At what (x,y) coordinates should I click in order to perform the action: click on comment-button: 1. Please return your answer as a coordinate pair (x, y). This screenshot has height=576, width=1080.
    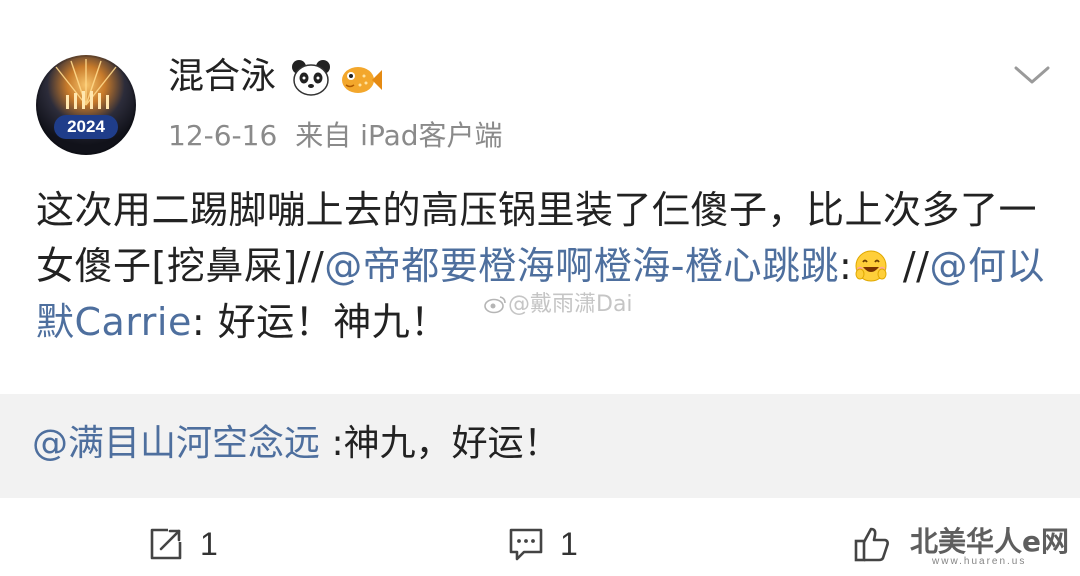
    Looking at the image, I should click on (542, 544).